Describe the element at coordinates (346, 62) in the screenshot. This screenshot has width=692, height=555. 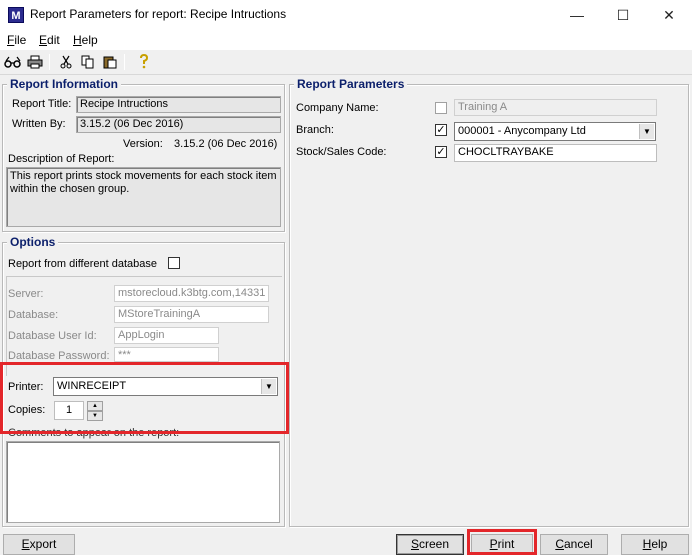
I see `toolbar` at that location.